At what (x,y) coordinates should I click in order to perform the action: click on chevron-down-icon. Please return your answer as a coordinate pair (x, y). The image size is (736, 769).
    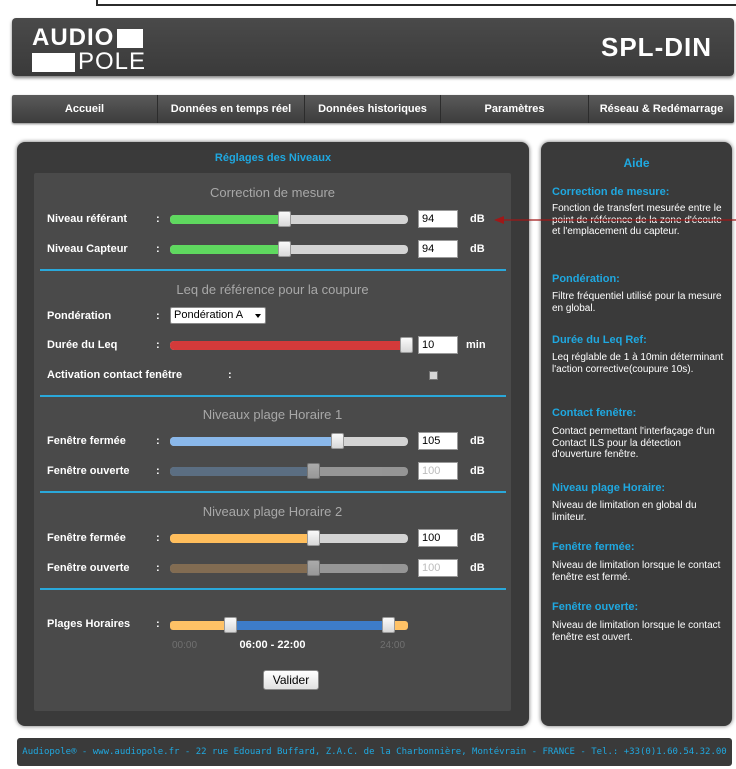
    Looking at the image, I should click on (258, 316).